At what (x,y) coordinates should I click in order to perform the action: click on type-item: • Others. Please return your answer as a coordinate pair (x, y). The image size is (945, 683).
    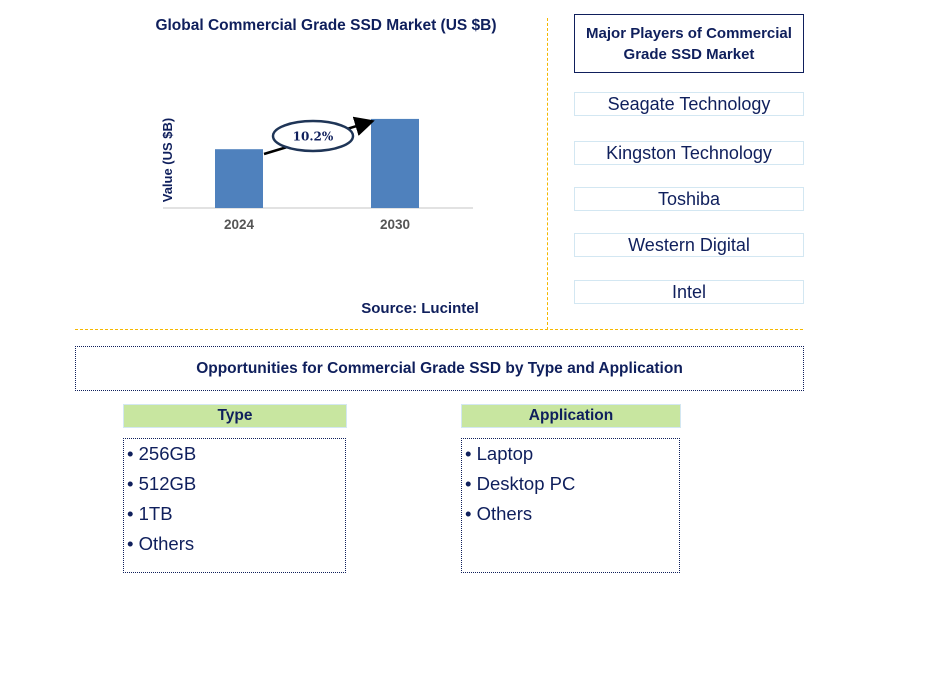
    Looking at the image, I should click on (161, 543).